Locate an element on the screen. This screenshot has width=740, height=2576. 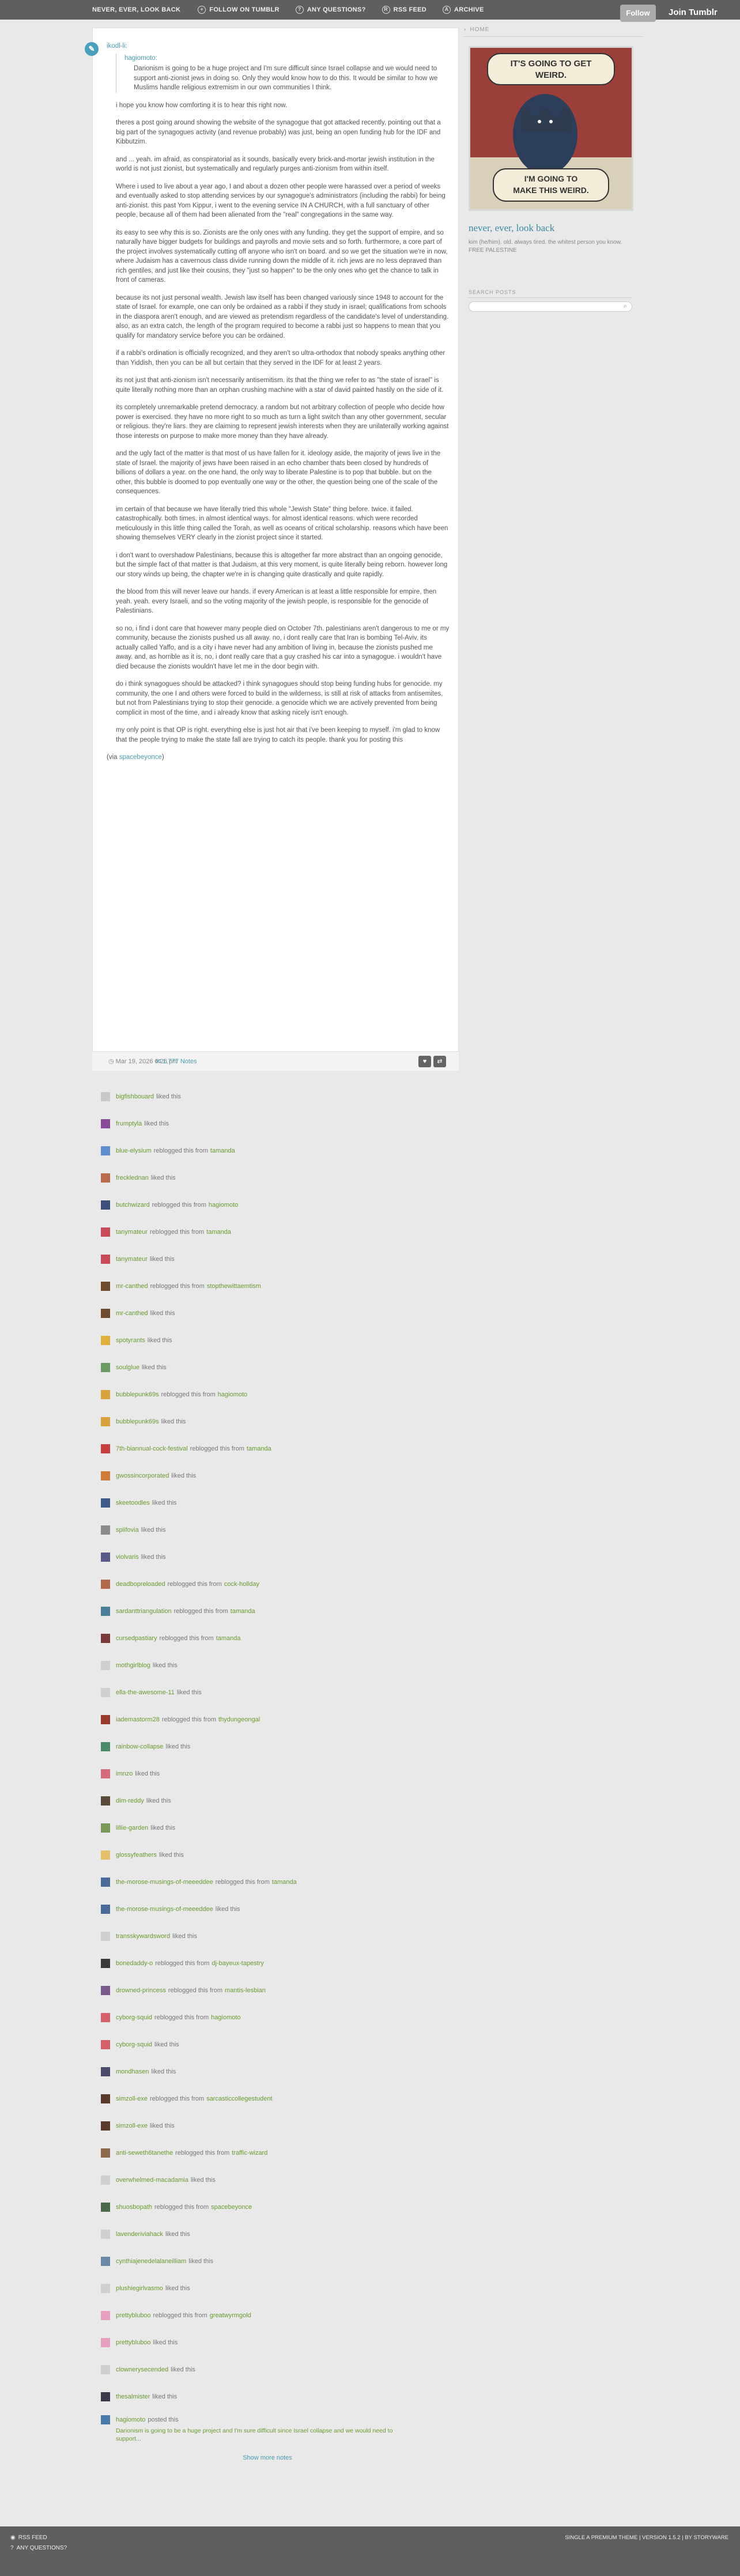
search-input: ⌕ is located at coordinates (550, 306).